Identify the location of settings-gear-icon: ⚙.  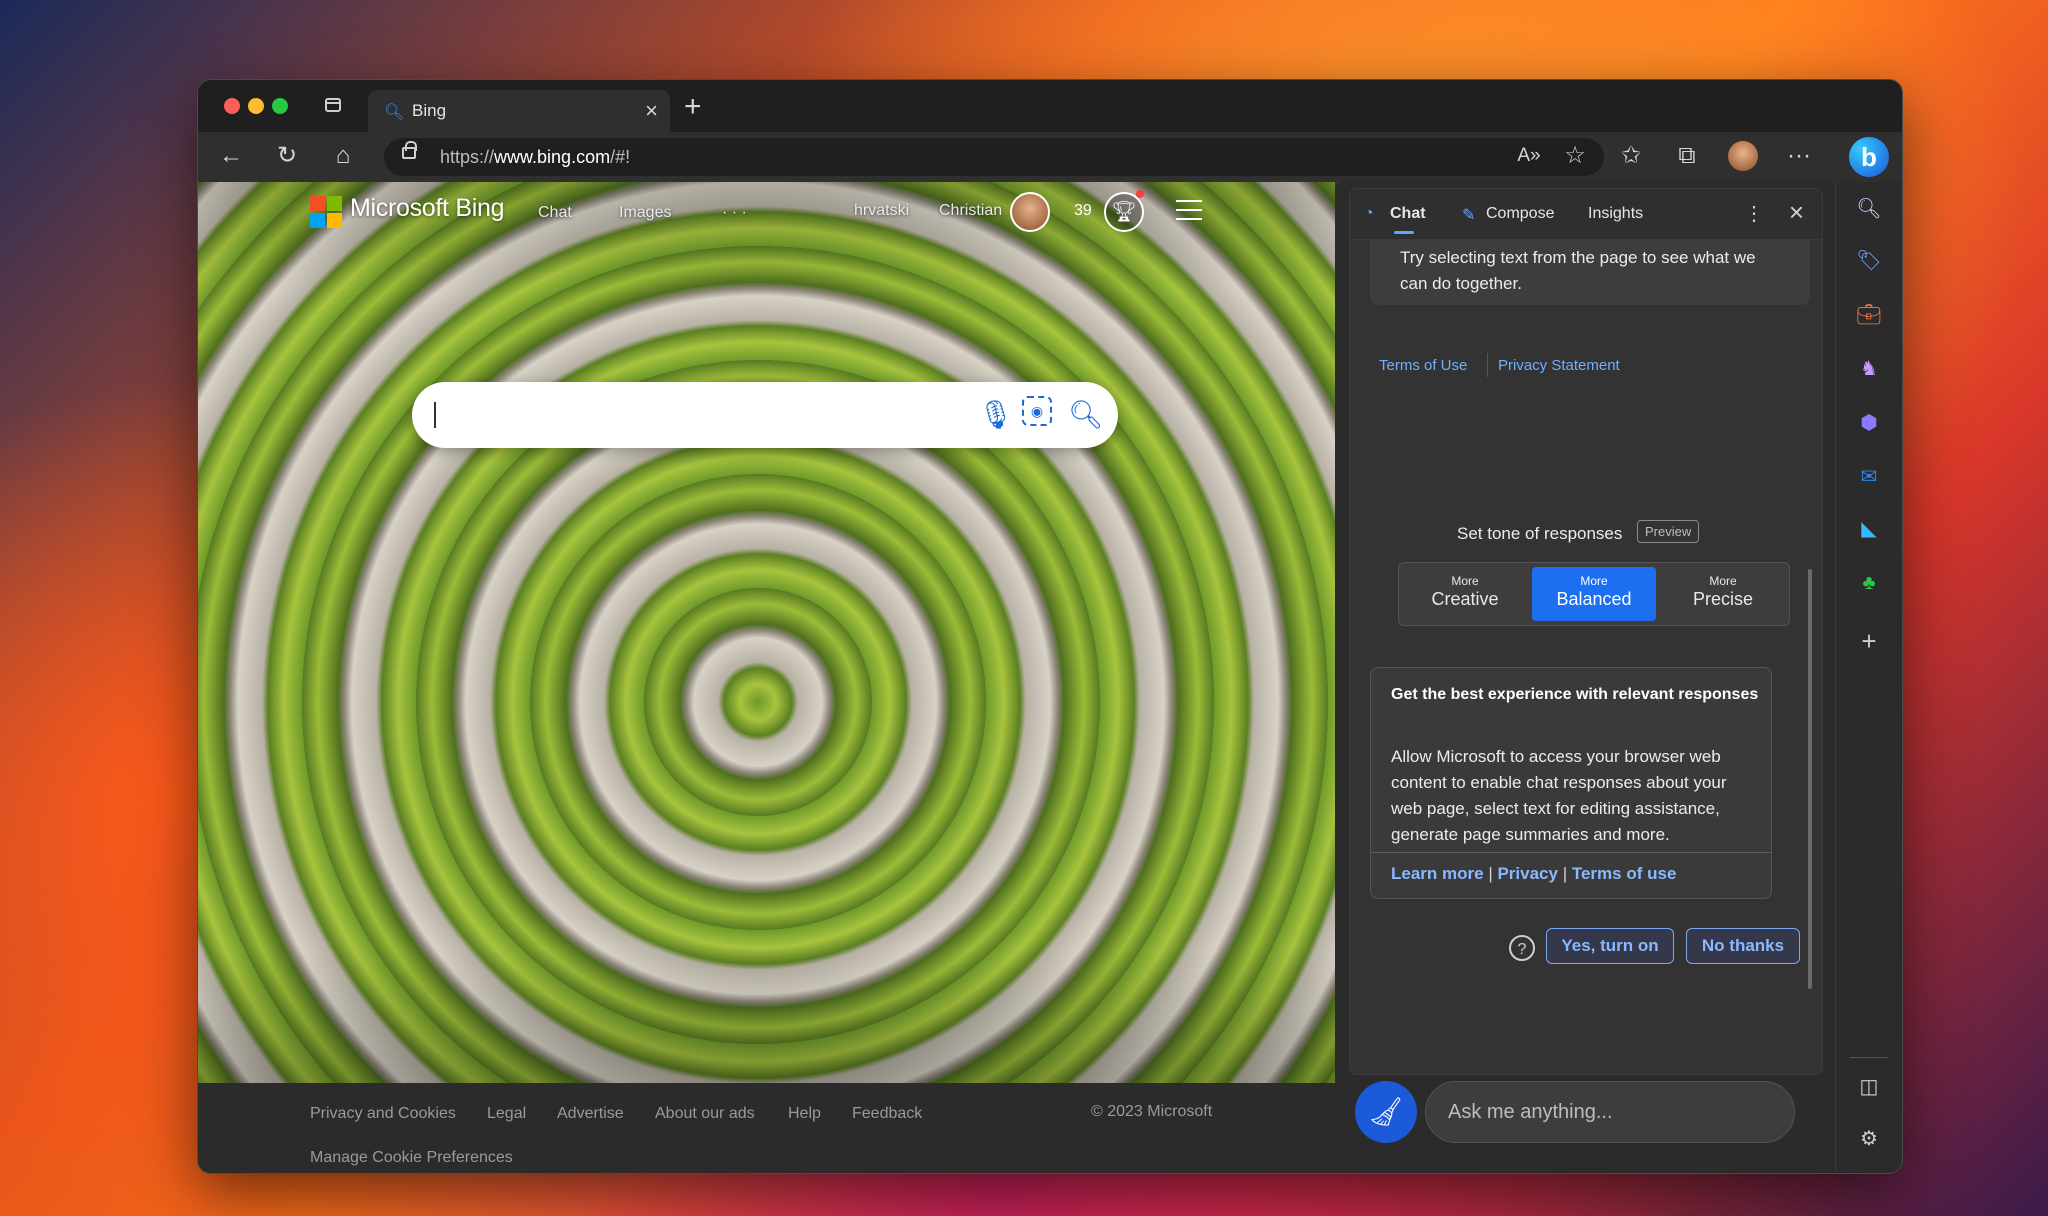
(1869, 1139).